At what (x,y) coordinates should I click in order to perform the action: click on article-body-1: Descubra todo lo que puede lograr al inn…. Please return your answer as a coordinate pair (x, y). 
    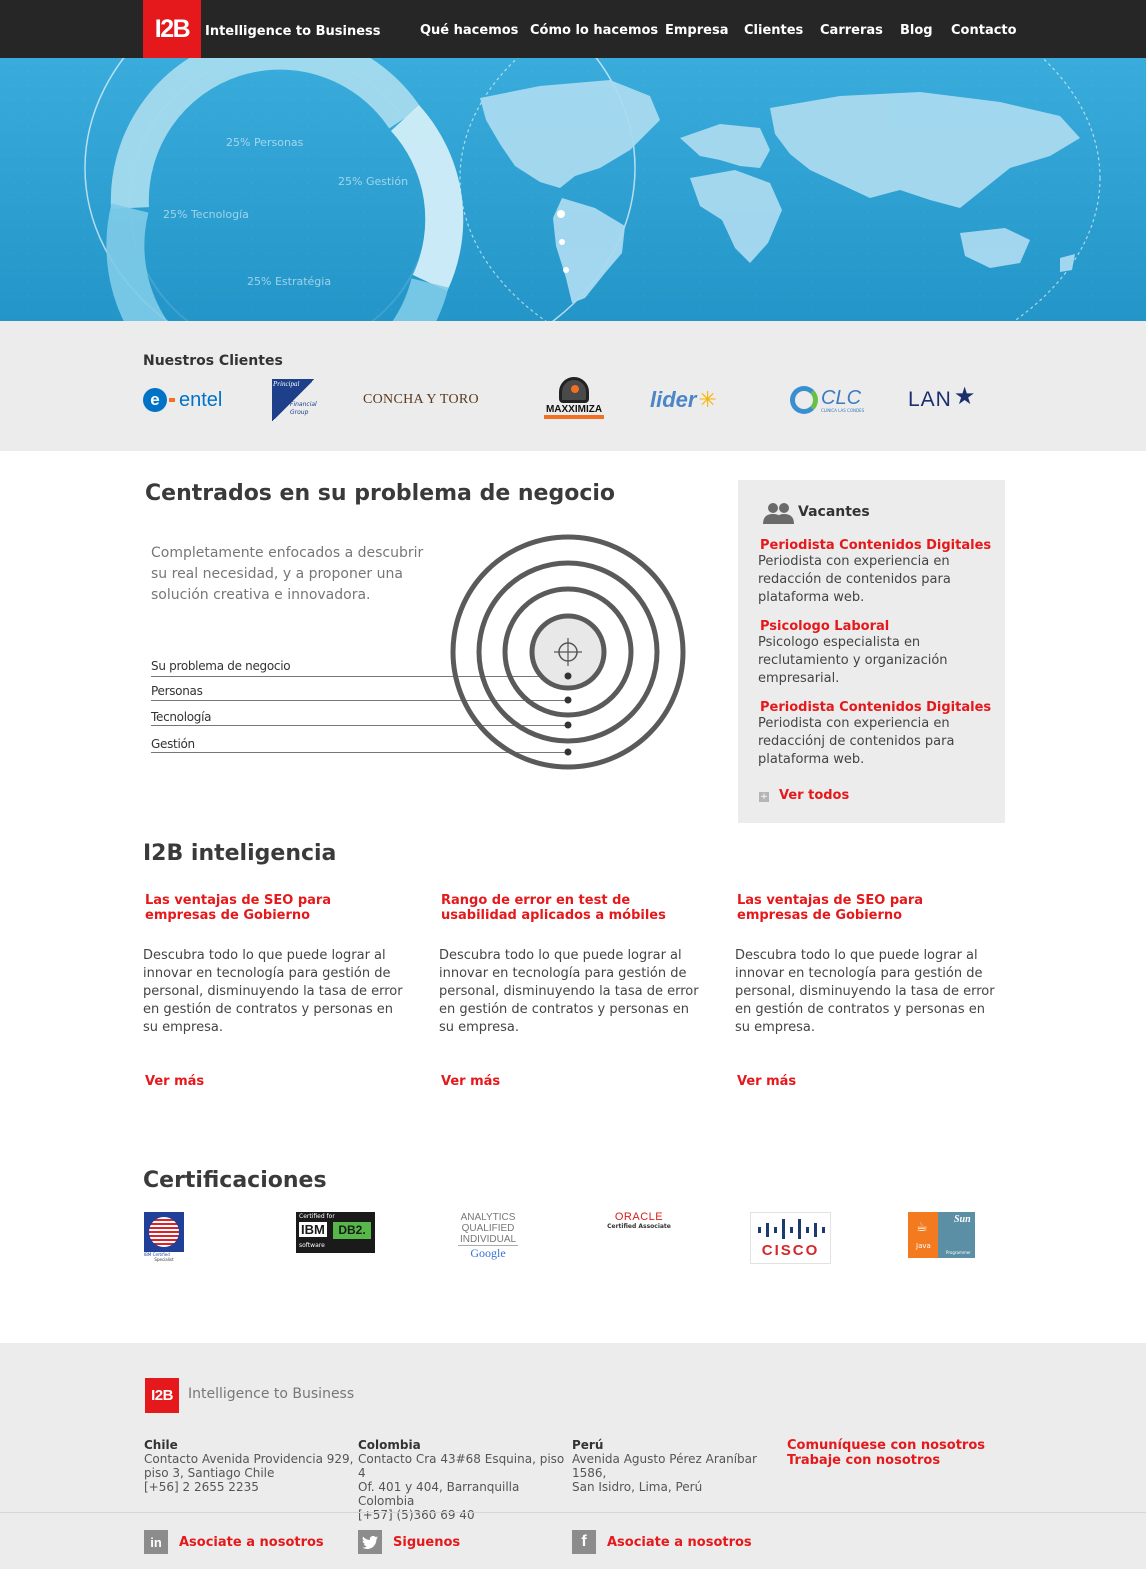
    Looking at the image, I should click on (273, 991).